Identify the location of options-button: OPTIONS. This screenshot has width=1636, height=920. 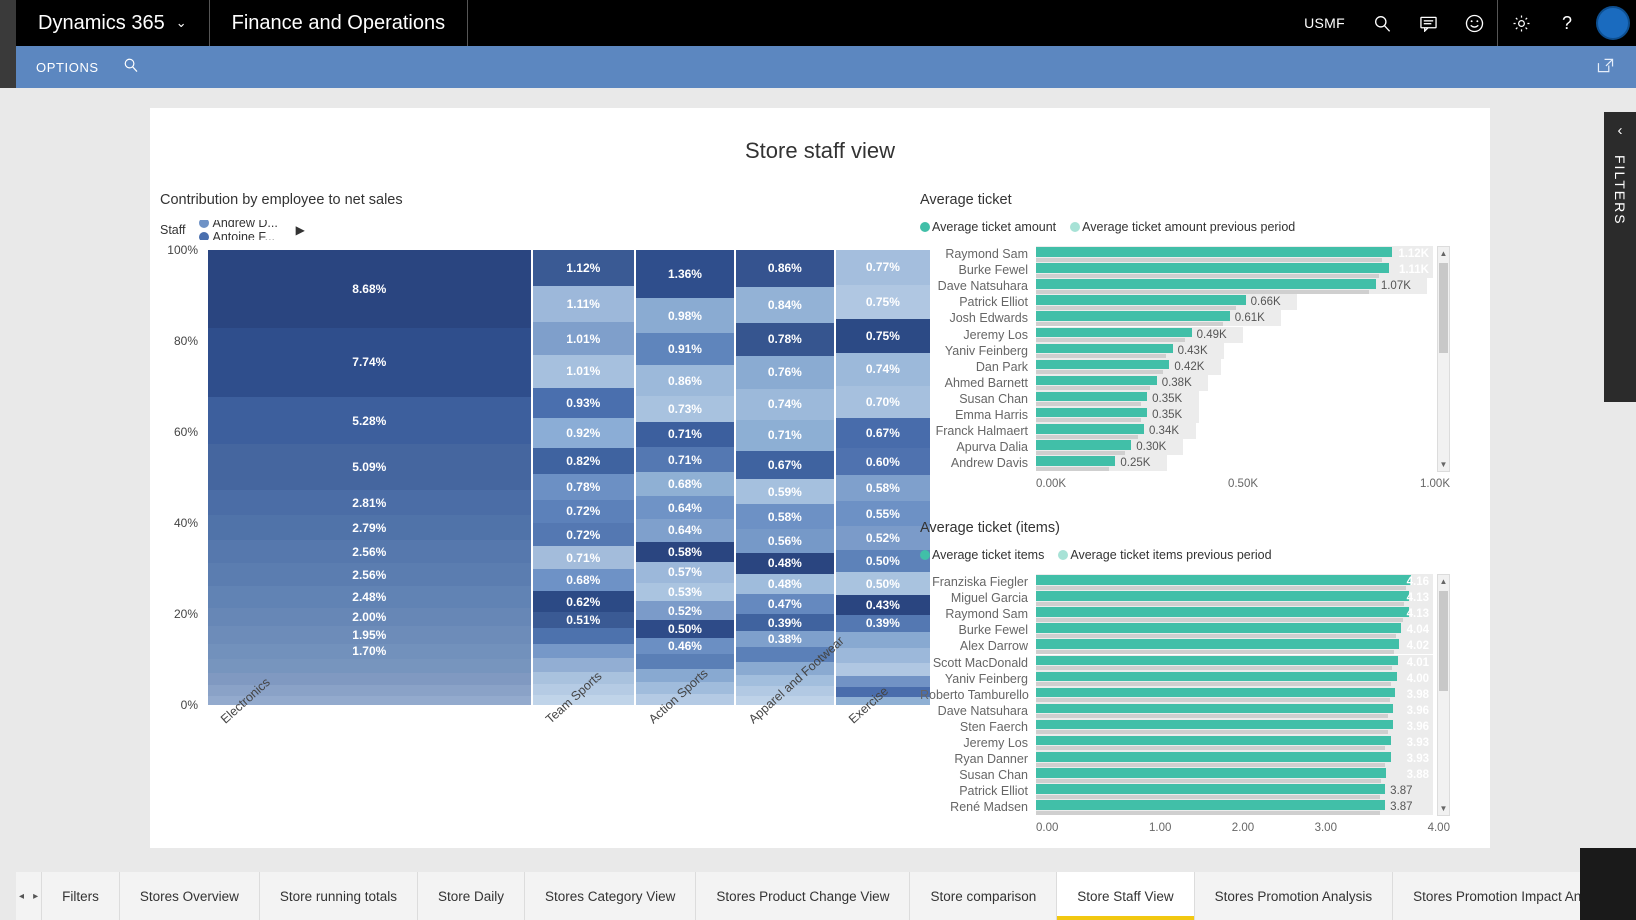
(66, 67).